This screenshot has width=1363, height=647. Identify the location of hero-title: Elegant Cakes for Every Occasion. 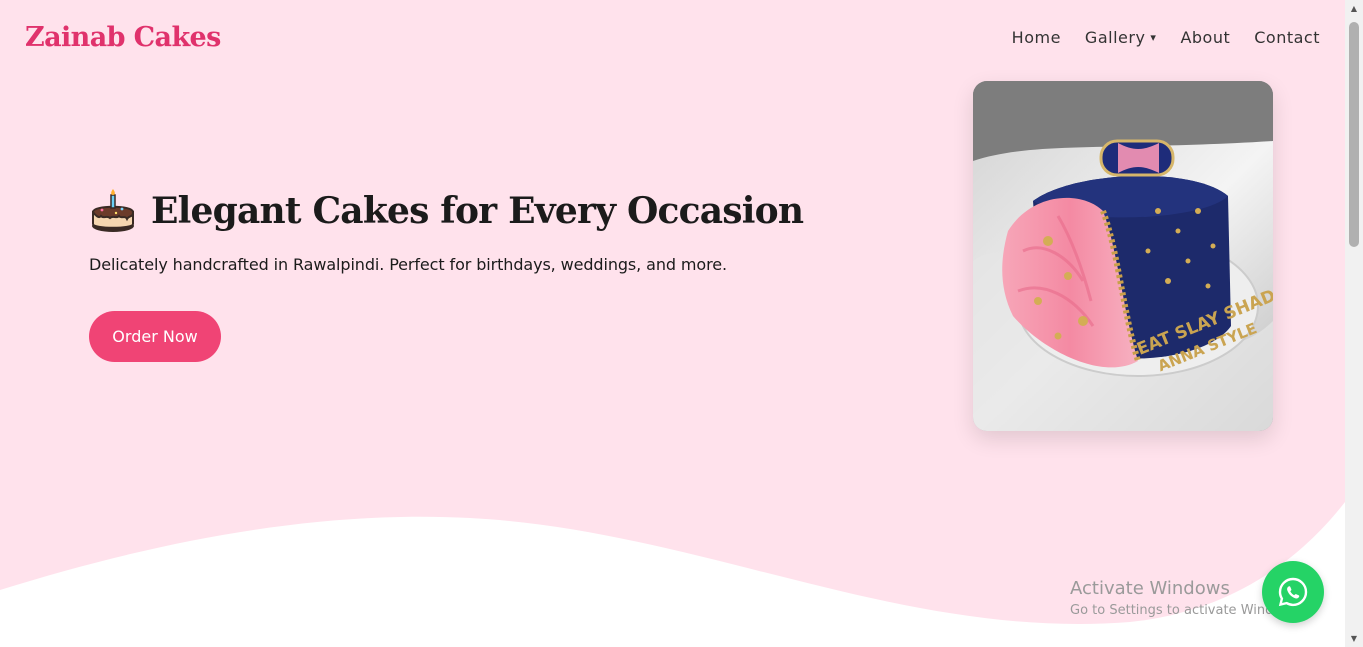
(477, 211).